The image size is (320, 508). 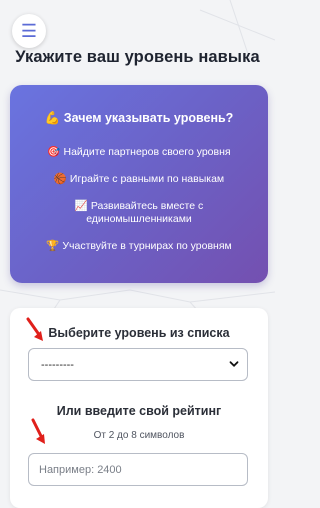 I want to click on level-select-value: ---------, so click(x=57, y=364).